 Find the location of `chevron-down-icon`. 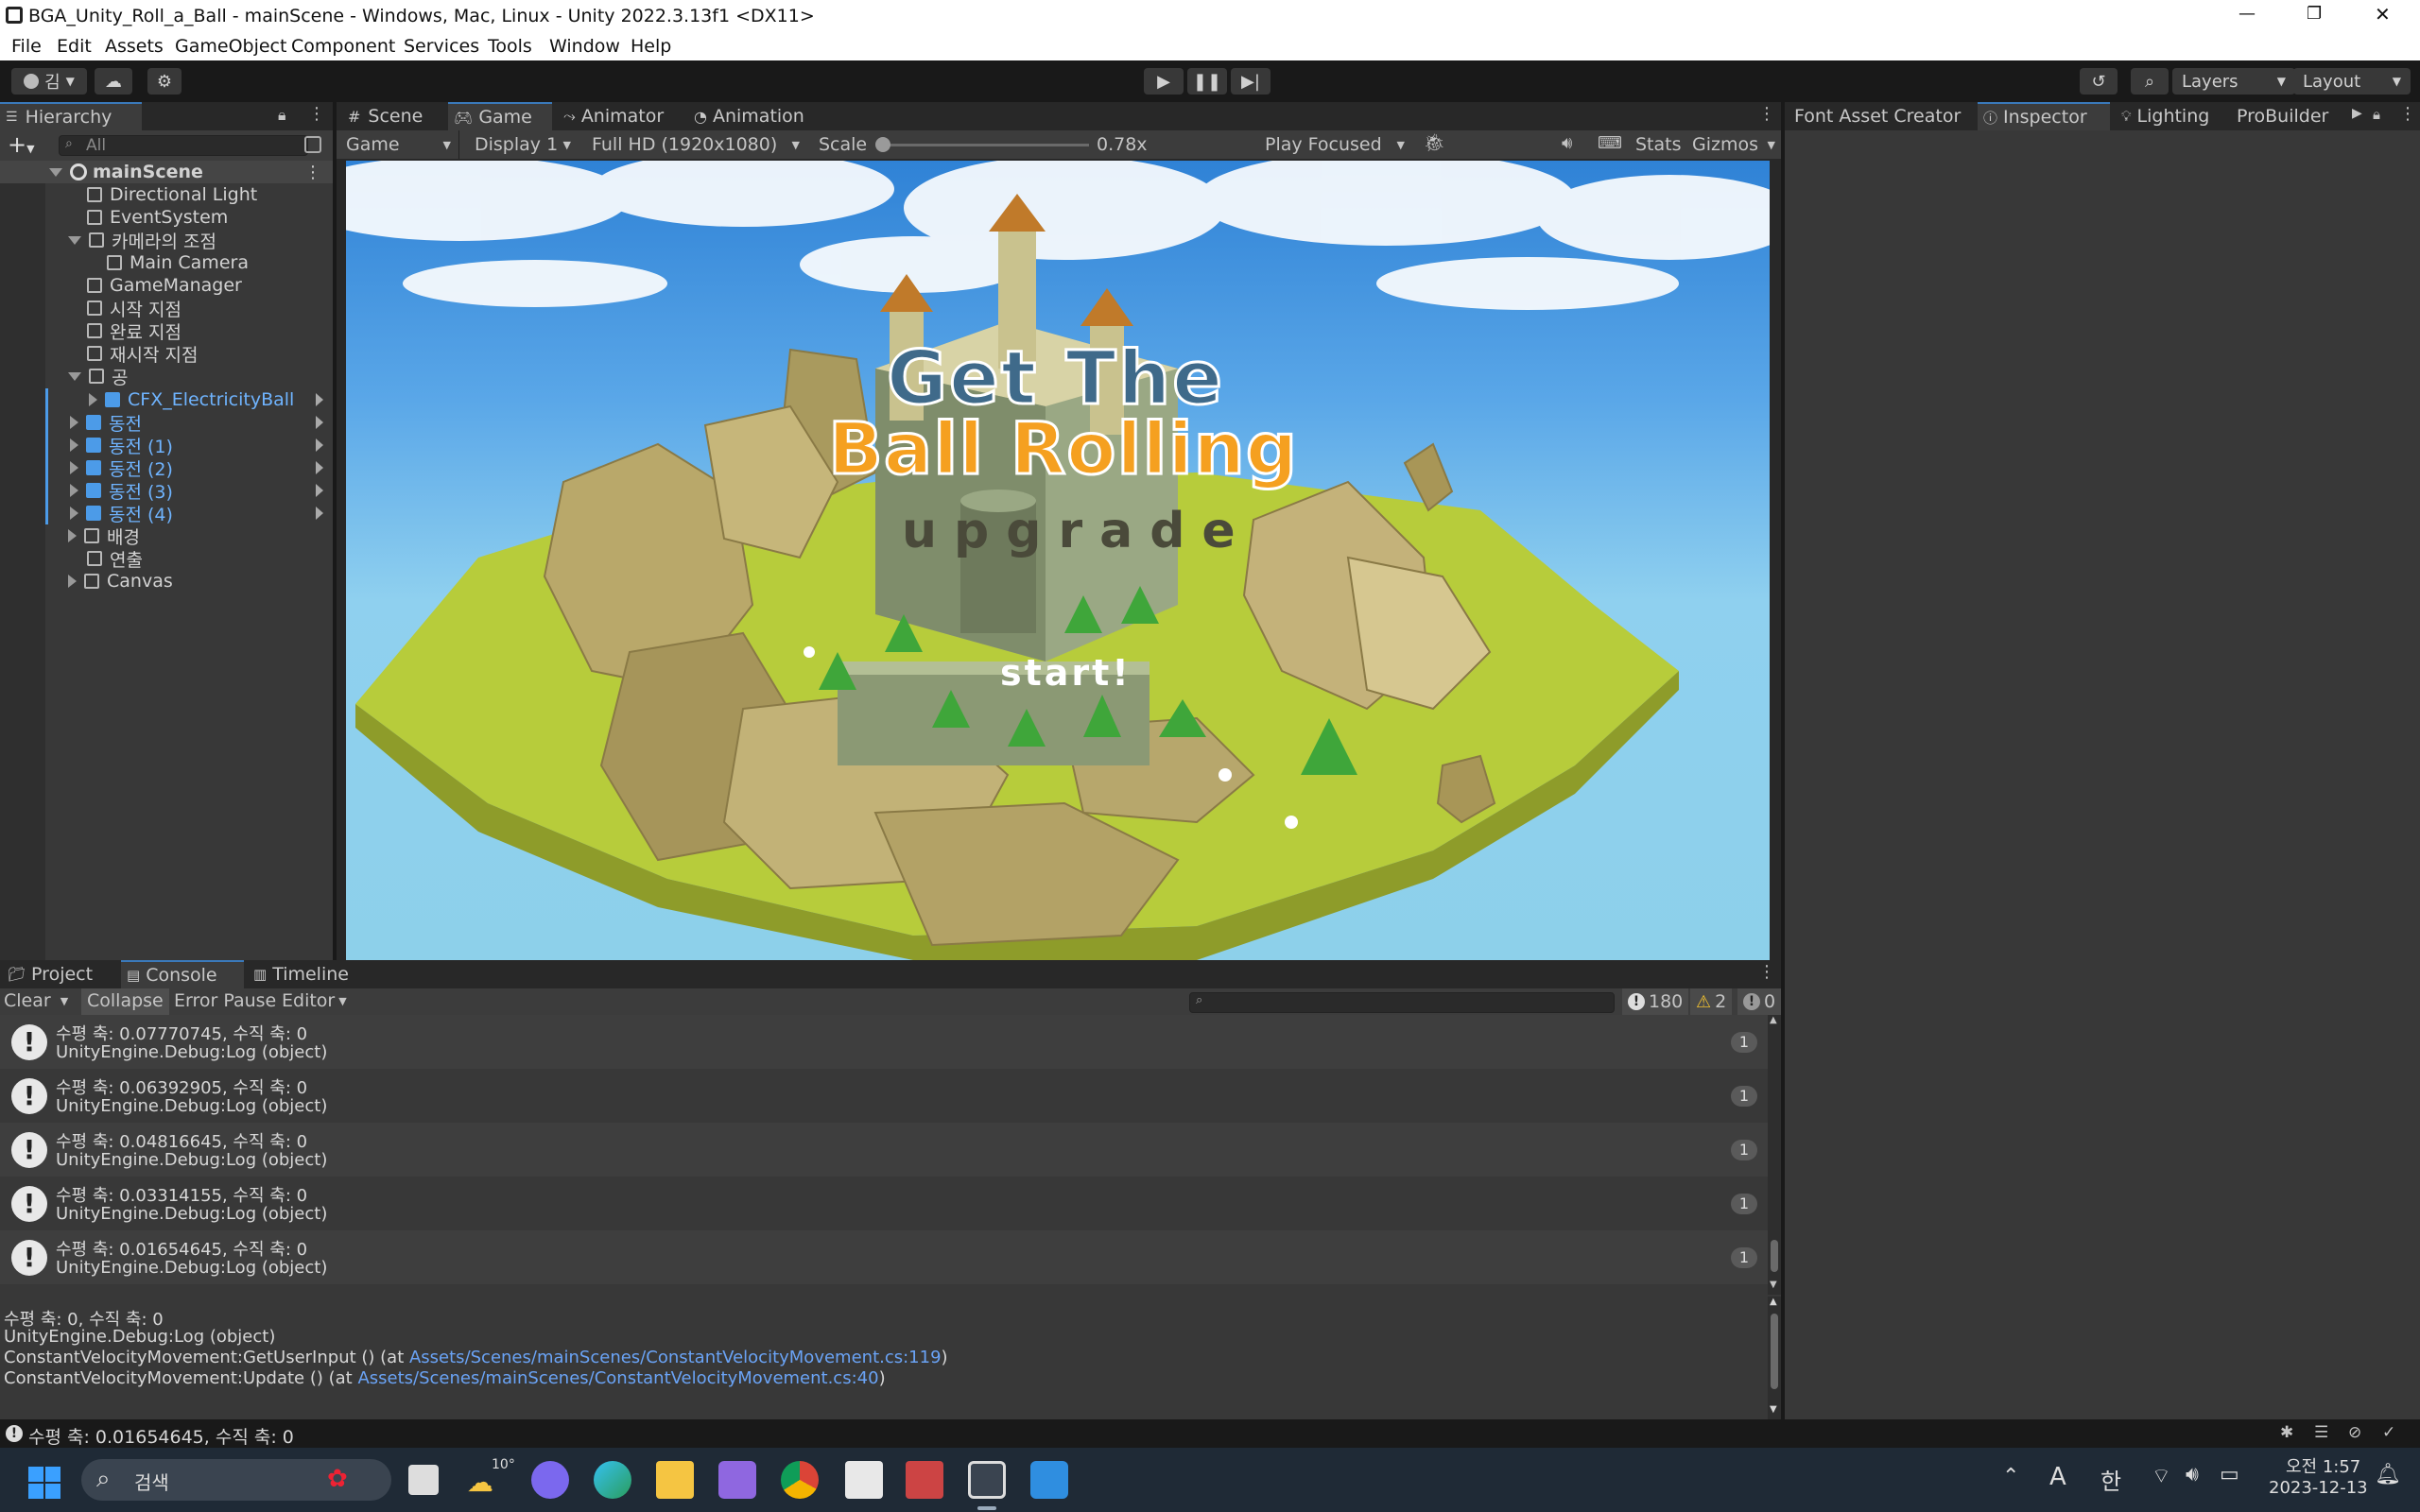

chevron-down-icon is located at coordinates (74, 240).